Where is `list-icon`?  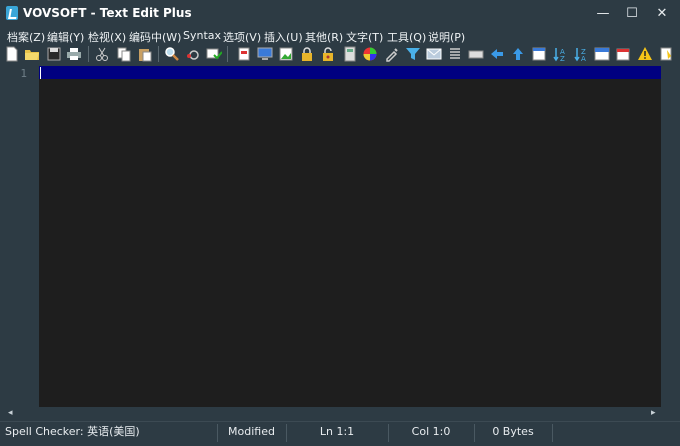 list-icon is located at coordinates (455, 54).